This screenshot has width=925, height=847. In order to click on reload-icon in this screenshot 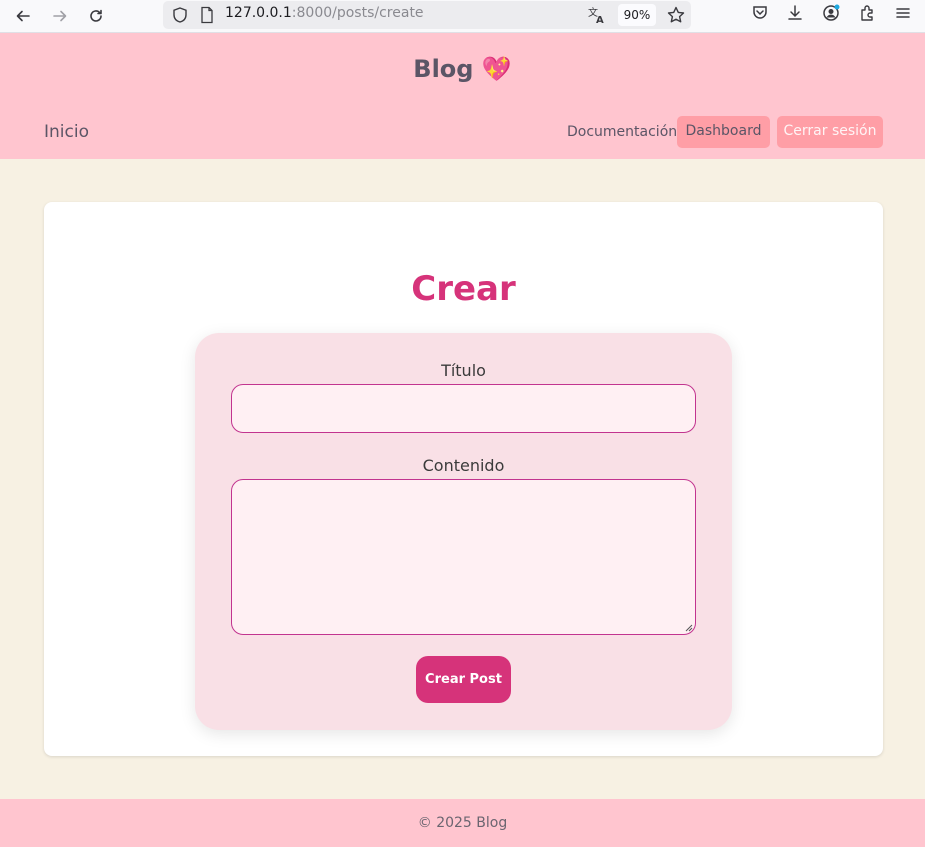, I will do `click(96, 16)`.